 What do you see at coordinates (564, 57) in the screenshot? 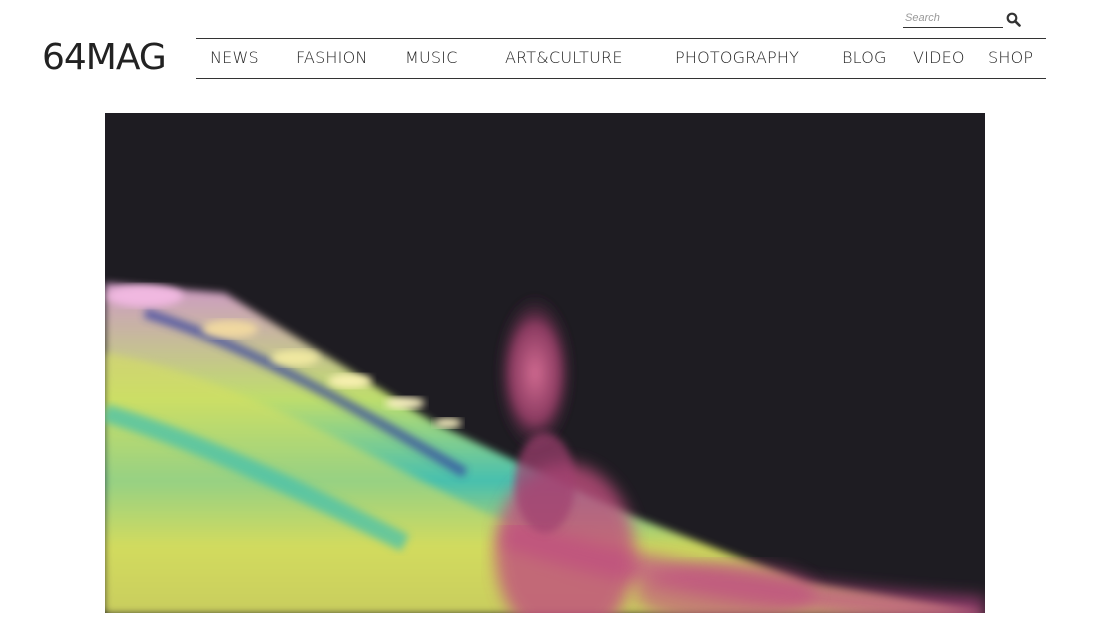
I see `nav-item-art-culture: ART&CULTURE` at bounding box center [564, 57].